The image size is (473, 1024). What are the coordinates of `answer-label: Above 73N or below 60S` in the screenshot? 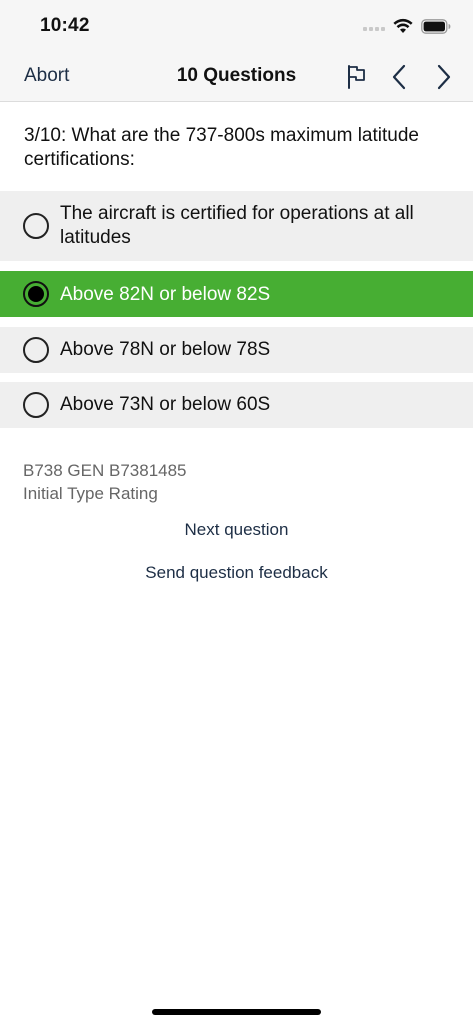 It's located at (165, 404).